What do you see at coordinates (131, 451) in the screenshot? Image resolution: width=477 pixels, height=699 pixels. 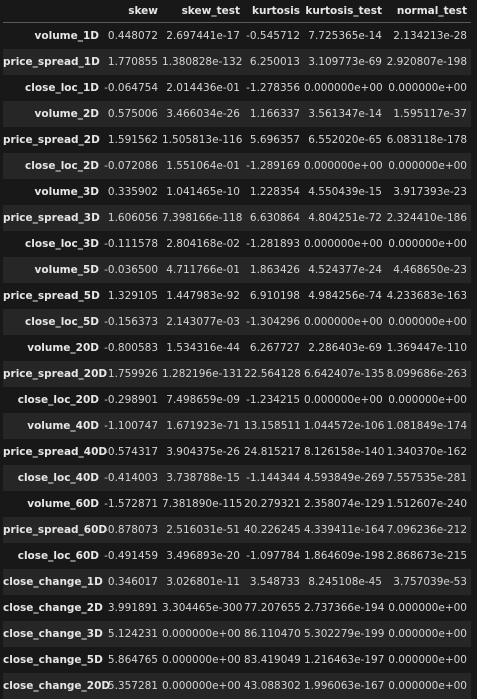 I see `cell-skew: -0.574317` at bounding box center [131, 451].